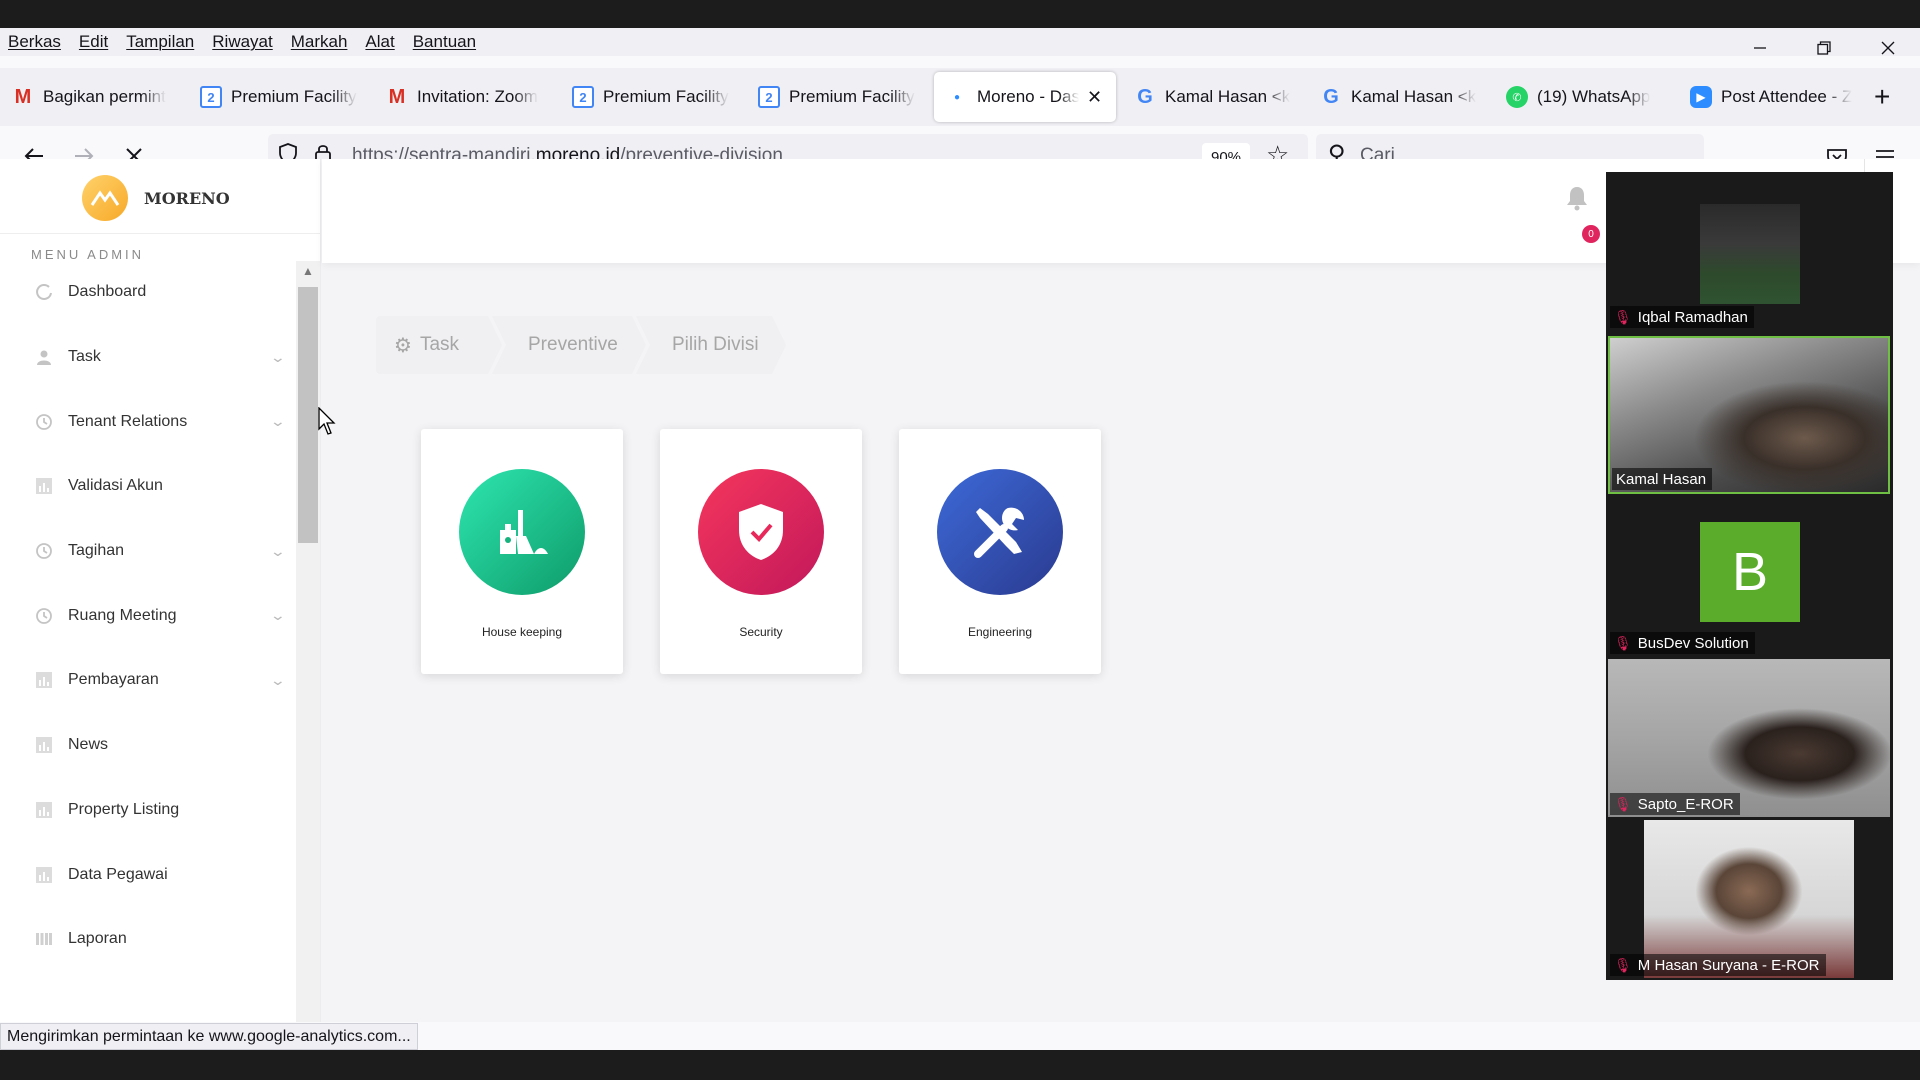 This screenshot has height=1080, width=1920. What do you see at coordinates (148, 874) in the screenshot?
I see `sidebar-item-data-pegawai: Data Pegawai` at bounding box center [148, 874].